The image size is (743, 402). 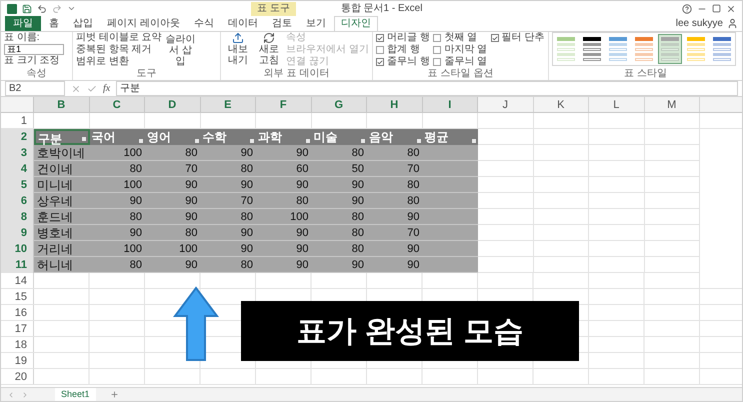 I want to click on column-header: C, so click(x=117, y=104).